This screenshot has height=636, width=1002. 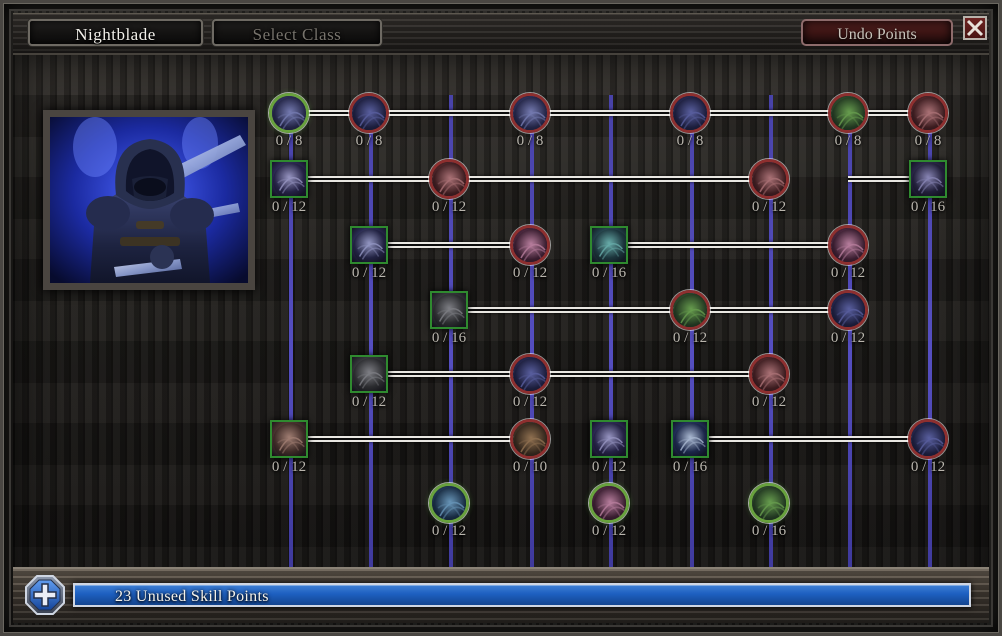 I want to click on skill-node-r6c1: 0 / 12, so click(x=289, y=447).